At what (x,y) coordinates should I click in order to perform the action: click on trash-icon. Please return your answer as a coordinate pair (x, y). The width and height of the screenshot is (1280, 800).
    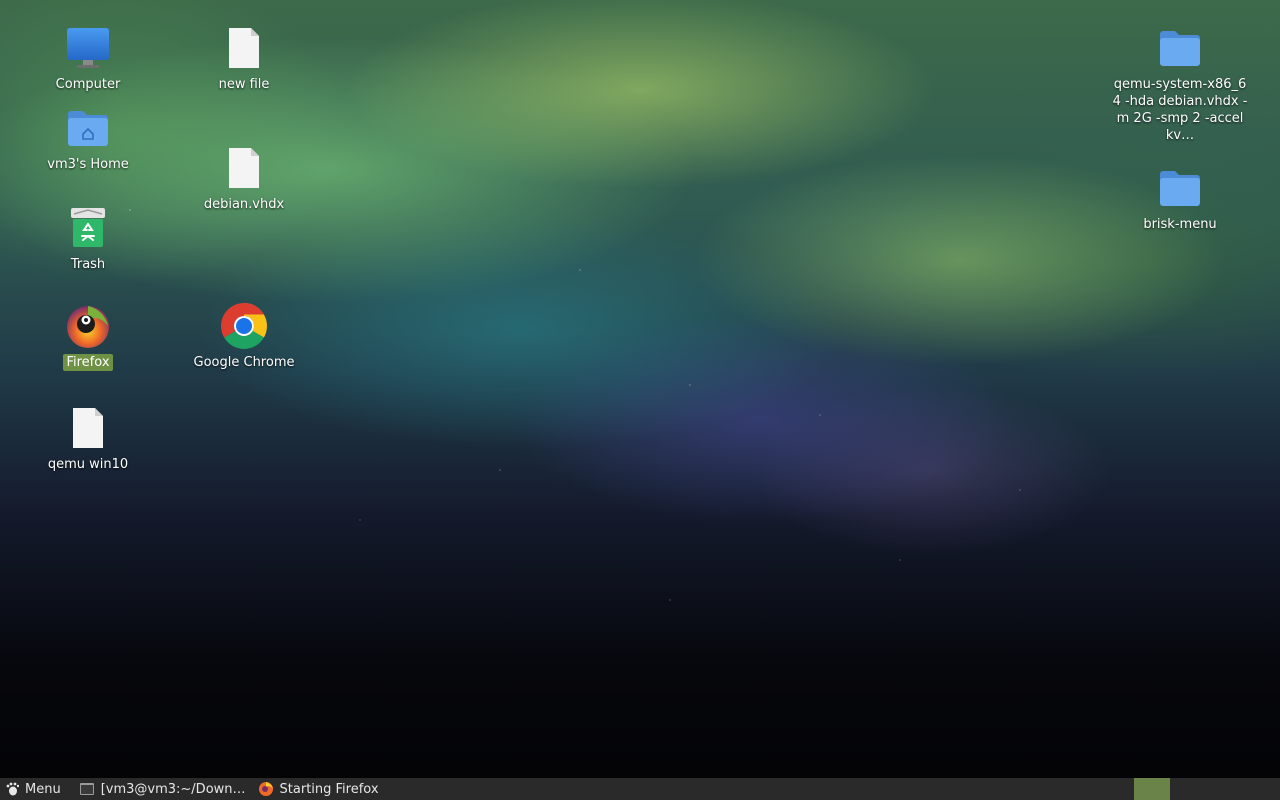
    Looking at the image, I should click on (88, 228).